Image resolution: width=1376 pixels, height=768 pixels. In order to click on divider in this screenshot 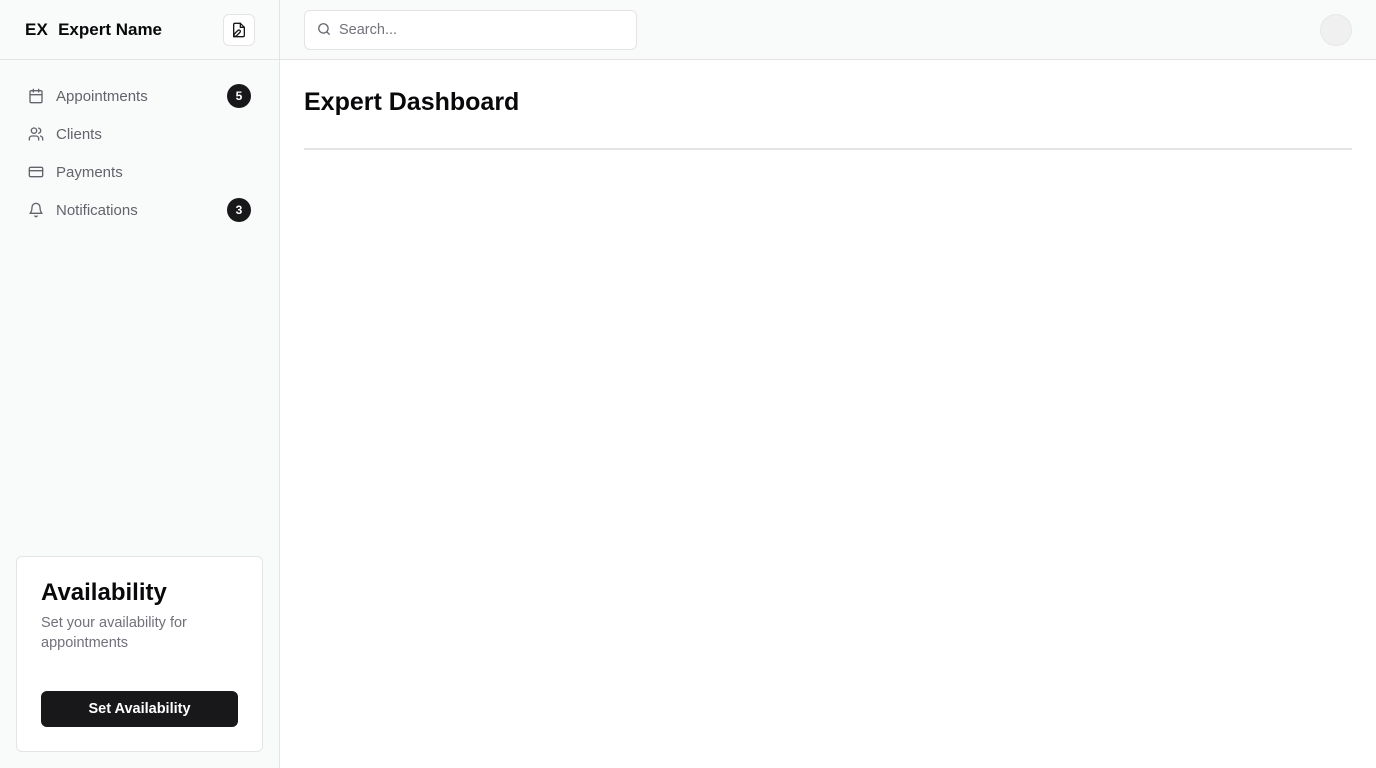, I will do `click(828, 149)`.